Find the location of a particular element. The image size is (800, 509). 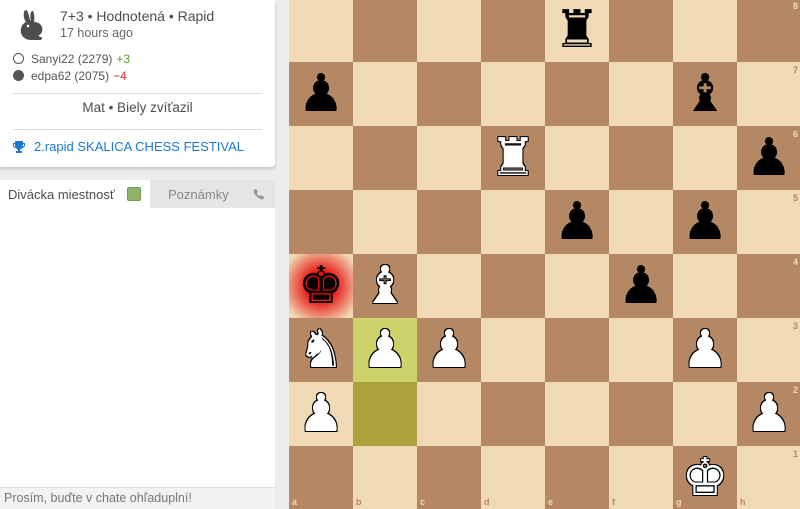

tab-notes: Poznámky is located at coordinates (212, 194).